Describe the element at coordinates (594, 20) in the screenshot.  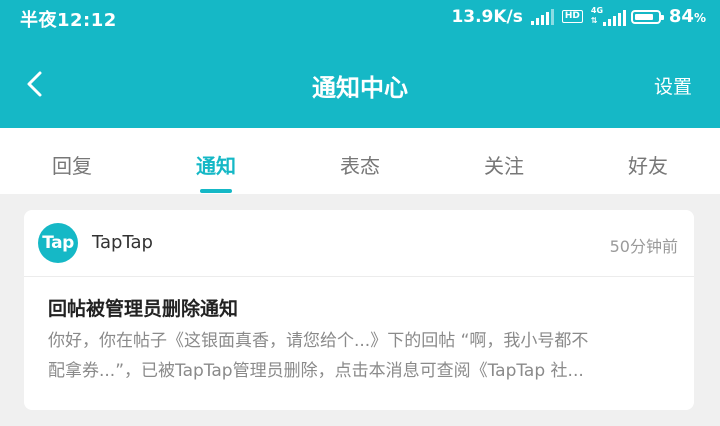
I see `data-arrows-icon: ⇅` at that location.